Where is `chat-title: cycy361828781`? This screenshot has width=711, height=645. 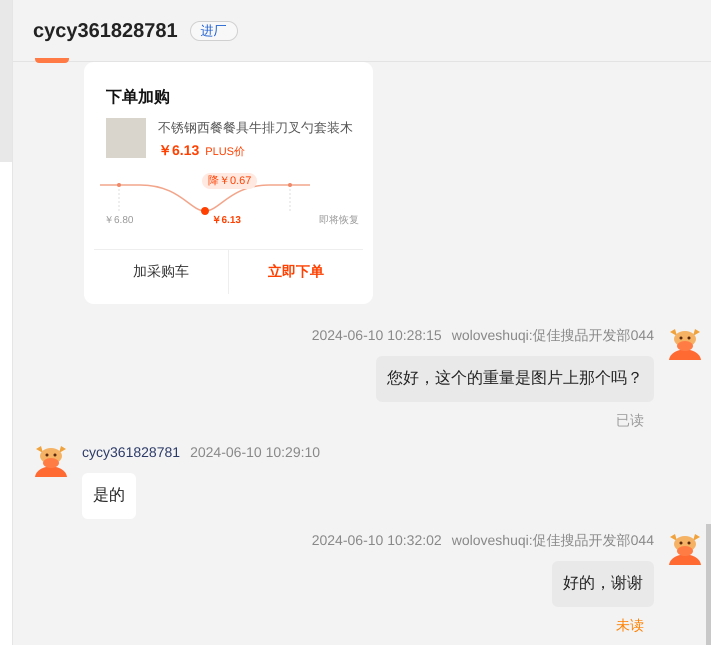
chat-title: cycy361828781 is located at coordinates (105, 31).